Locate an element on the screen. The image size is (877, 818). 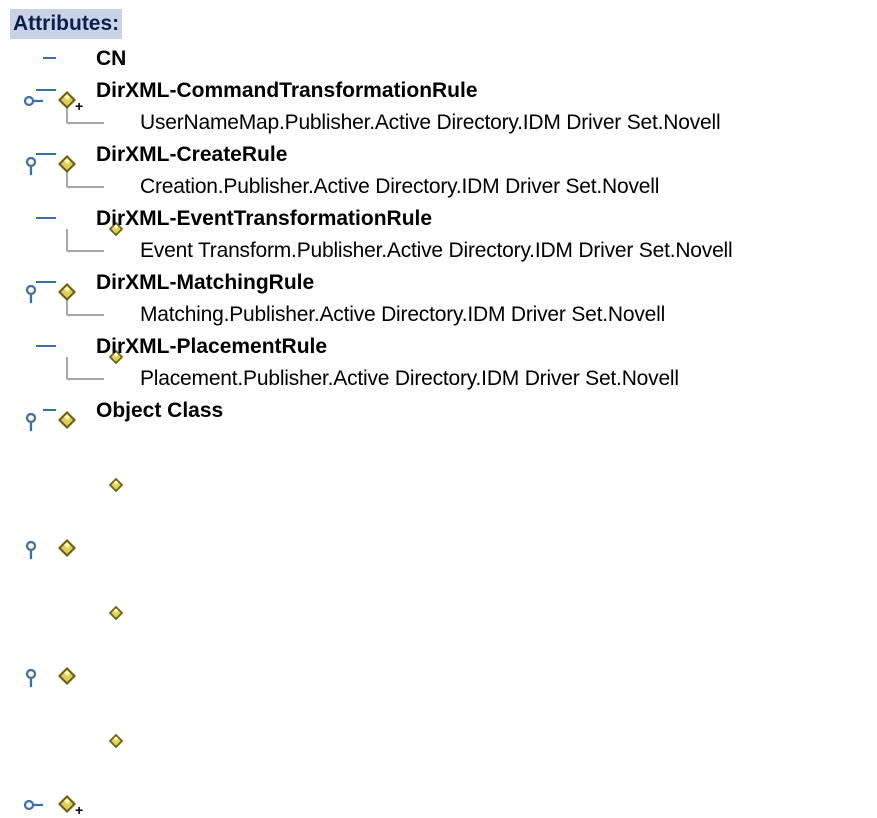
attribute-name: DirXML-CreateRule is located at coordinates (192, 154).